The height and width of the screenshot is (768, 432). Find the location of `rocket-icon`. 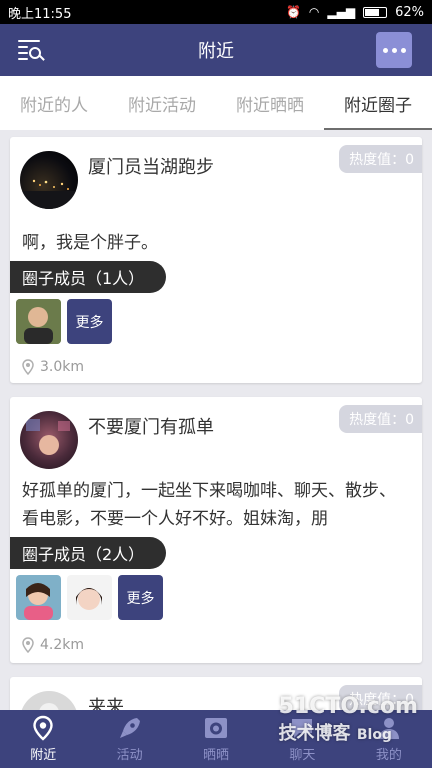

rocket-icon is located at coordinates (129, 728).